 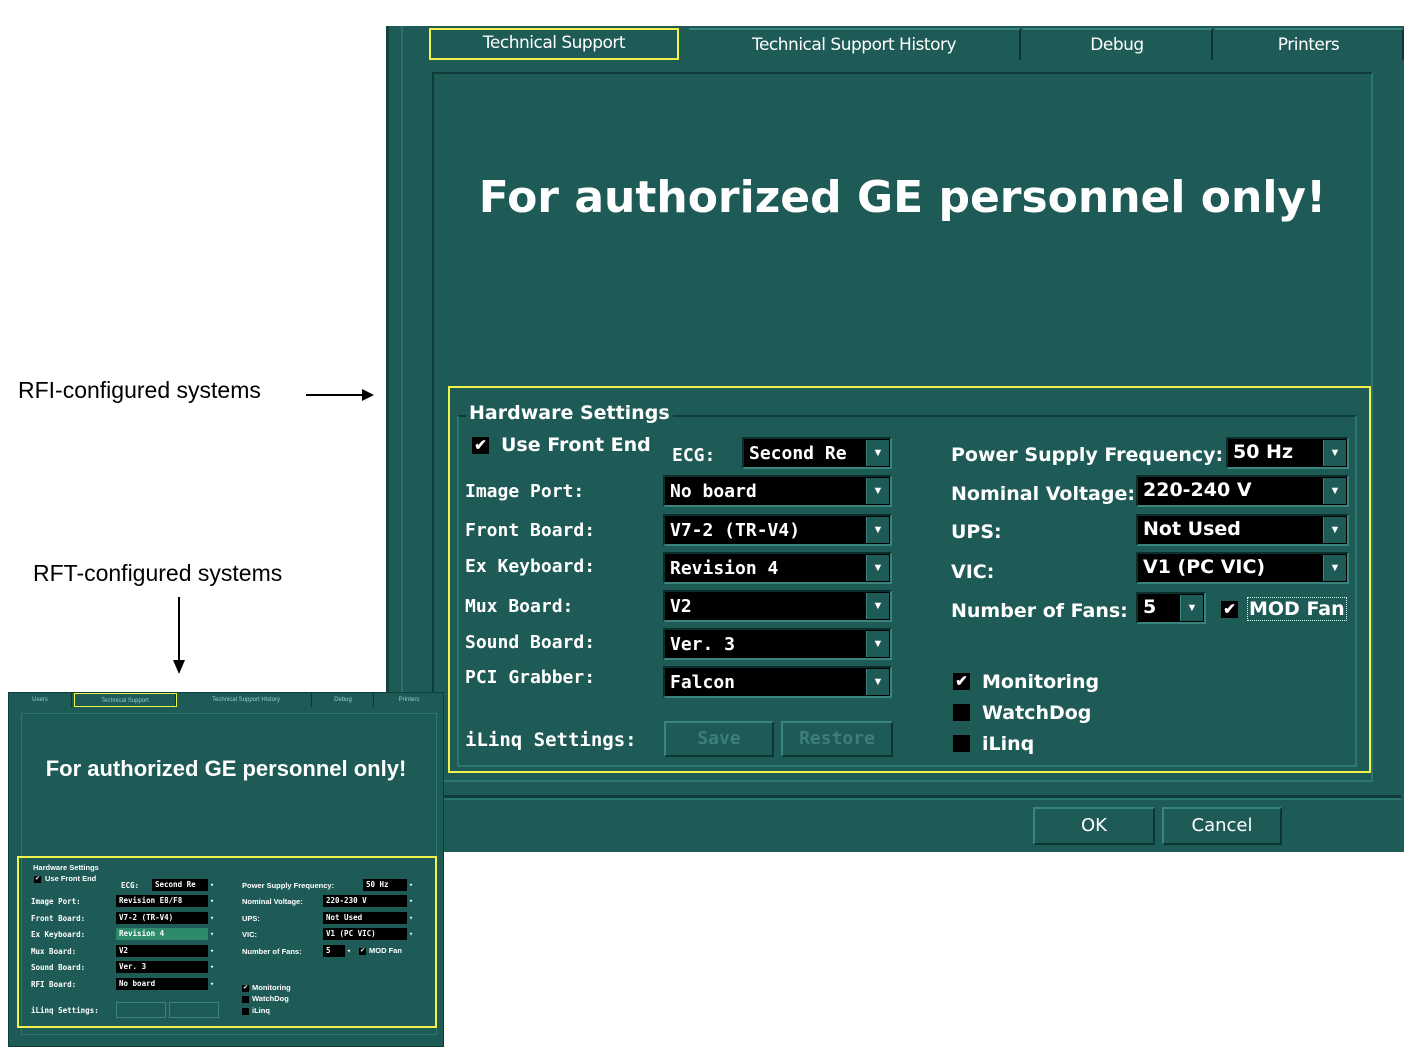 What do you see at coordinates (1041, 682) in the screenshot?
I see `monitoring-label: Monitoring` at bounding box center [1041, 682].